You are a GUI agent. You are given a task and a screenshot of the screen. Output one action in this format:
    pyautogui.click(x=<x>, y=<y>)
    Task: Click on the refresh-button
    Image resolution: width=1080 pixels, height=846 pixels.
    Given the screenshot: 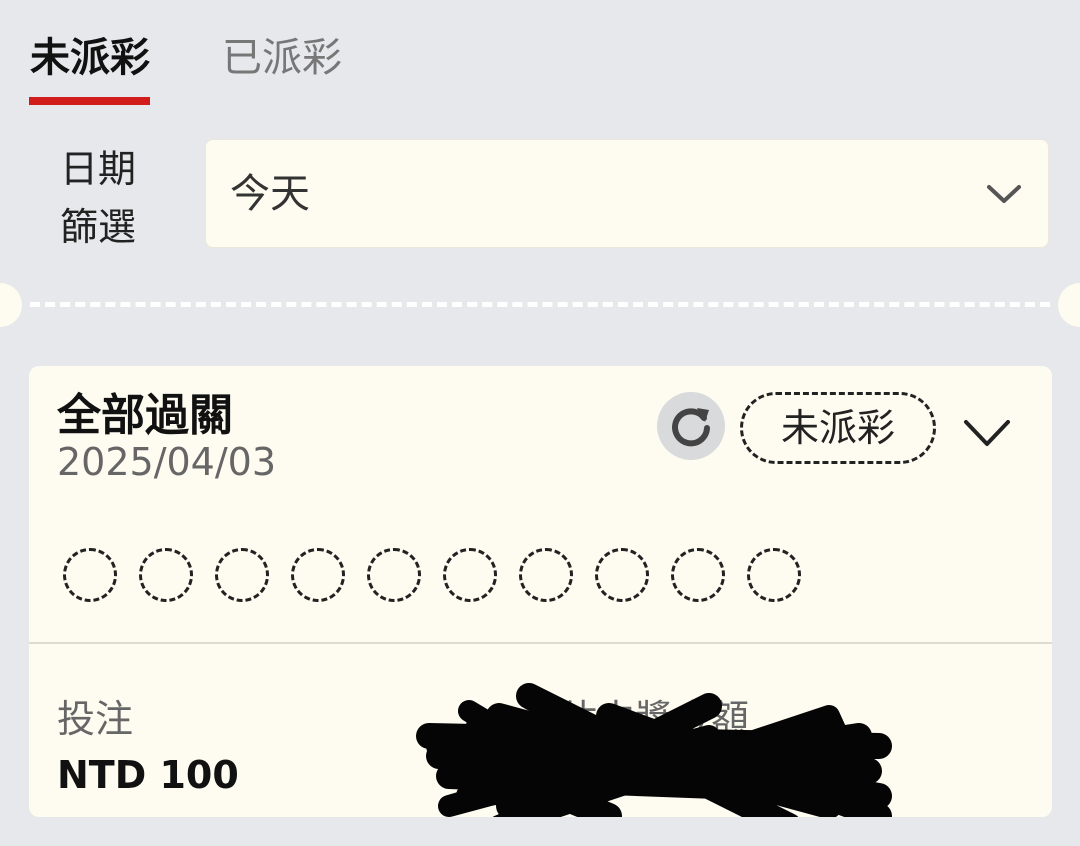 What is the action you would take?
    pyautogui.click(x=691, y=426)
    